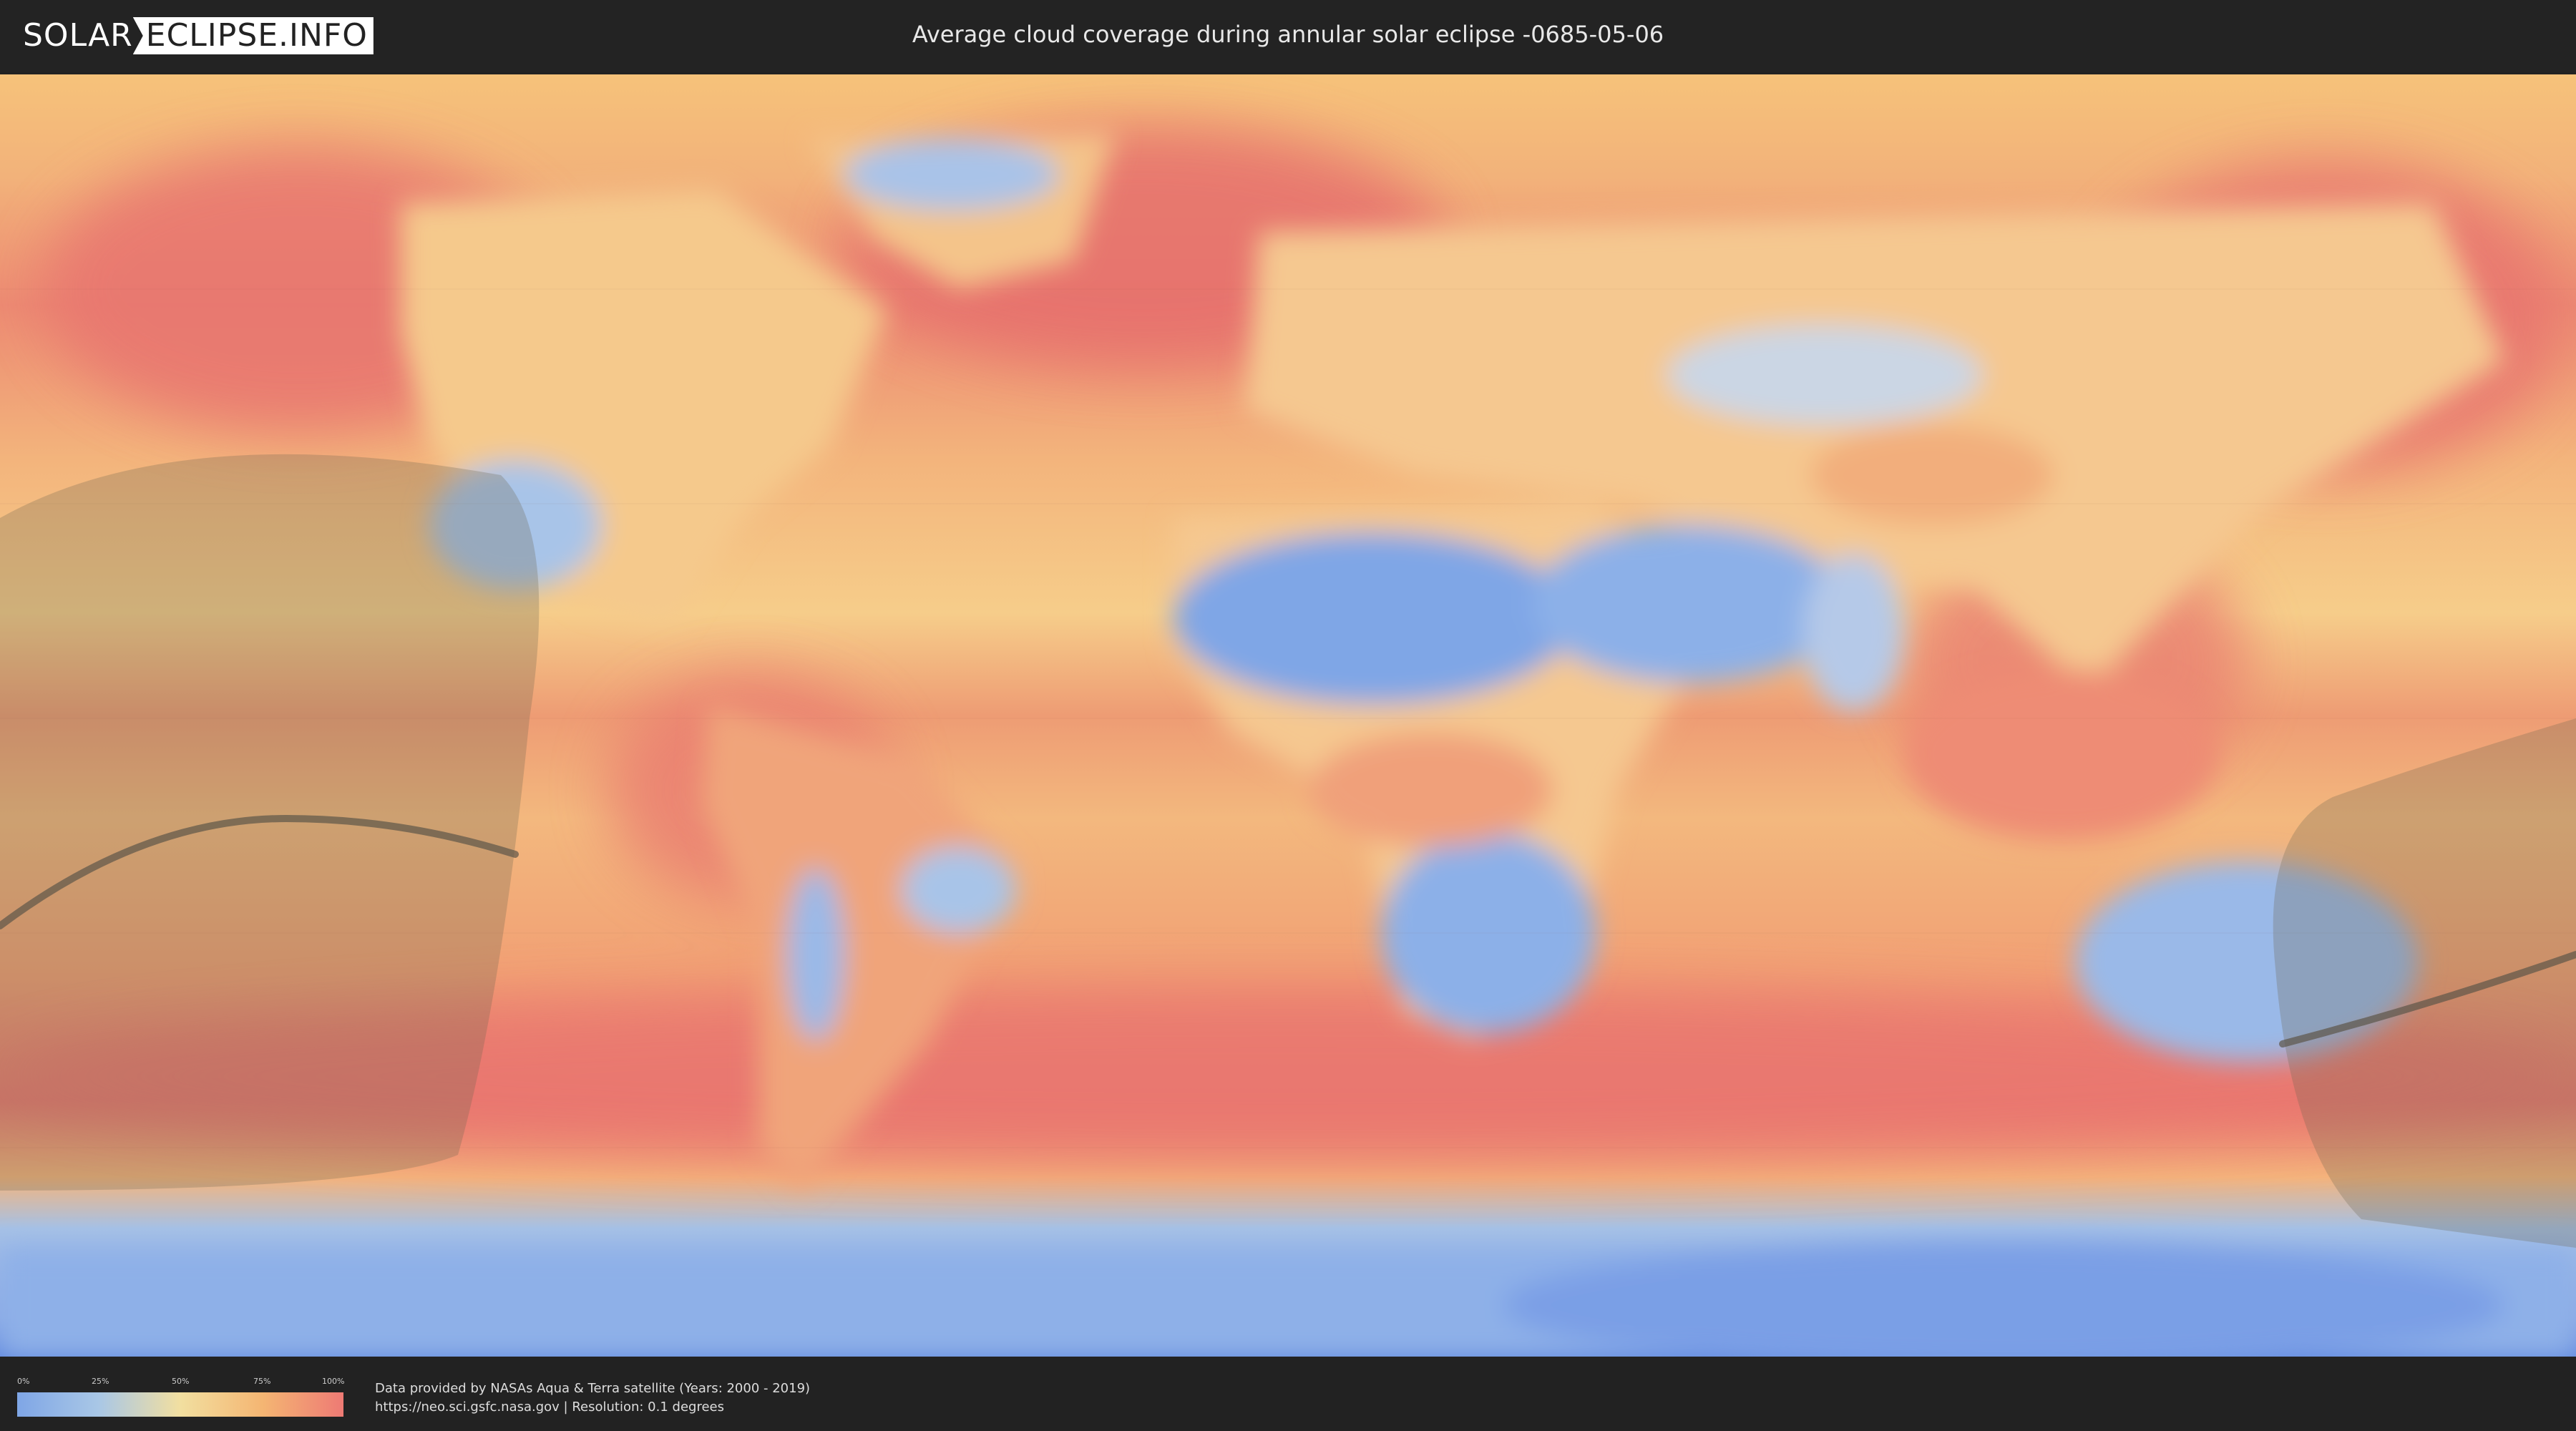 This screenshot has width=2576, height=1431. What do you see at coordinates (100, 1382) in the screenshot?
I see `legend-tick-25: 25%` at bounding box center [100, 1382].